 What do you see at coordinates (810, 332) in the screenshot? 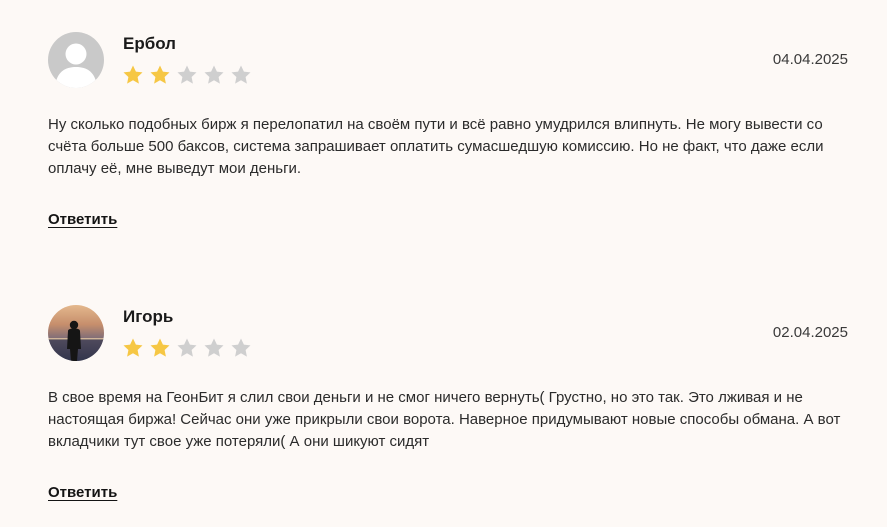
I see `review-date: 02.04.2025` at bounding box center [810, 332].